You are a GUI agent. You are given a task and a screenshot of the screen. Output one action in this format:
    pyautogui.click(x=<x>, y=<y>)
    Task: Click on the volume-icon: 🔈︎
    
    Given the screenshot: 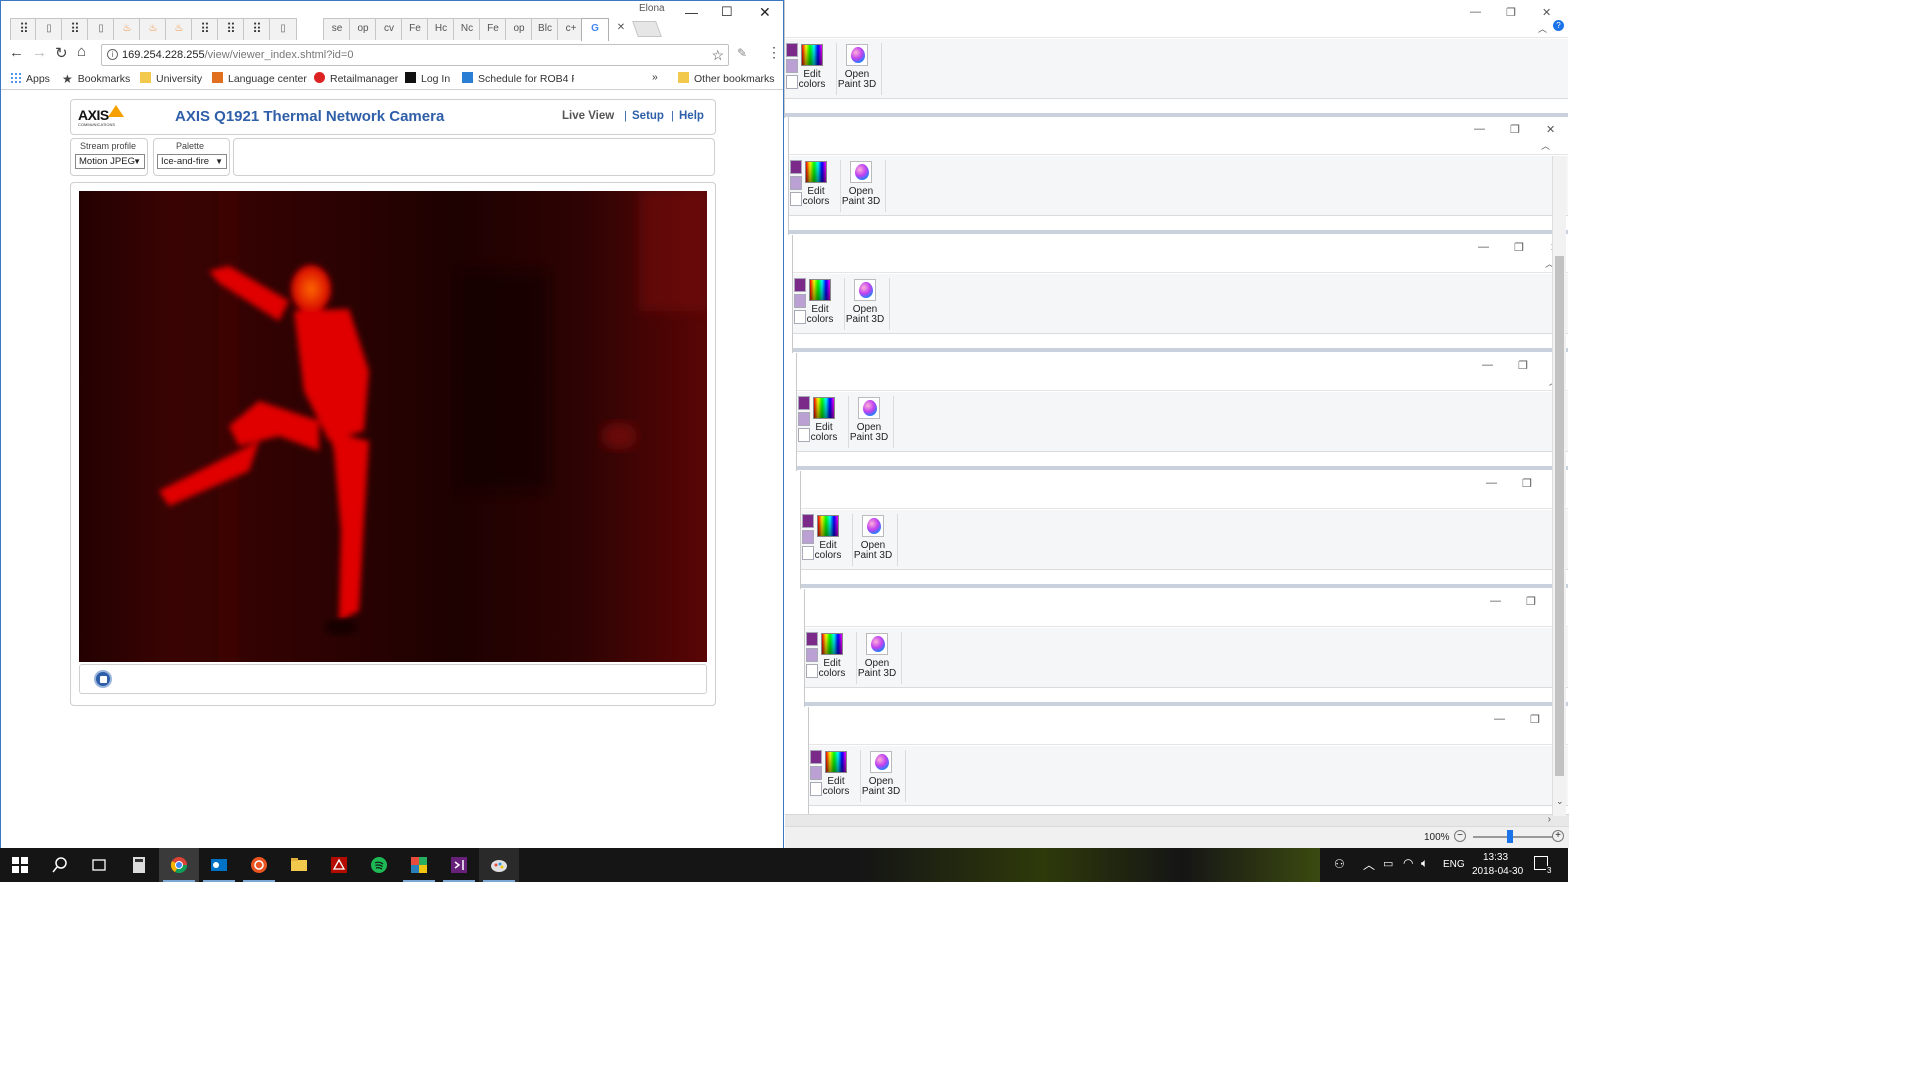 What is the action you would take?
    pyautogui.click(x=1424, y=863)
    